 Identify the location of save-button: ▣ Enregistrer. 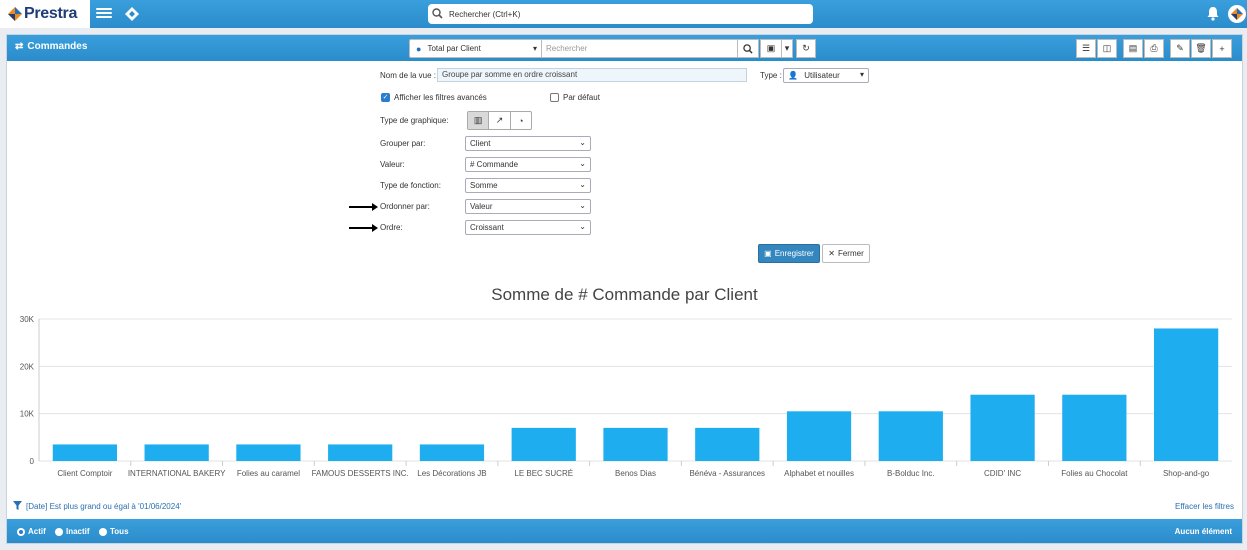
(789, 253).